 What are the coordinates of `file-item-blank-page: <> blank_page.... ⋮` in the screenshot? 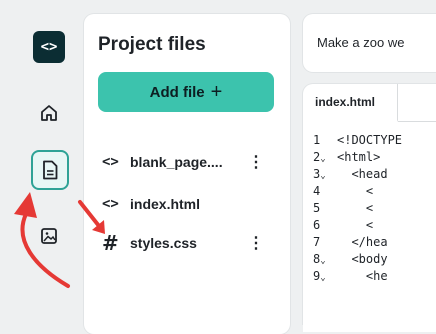 It's located at (190, 162).